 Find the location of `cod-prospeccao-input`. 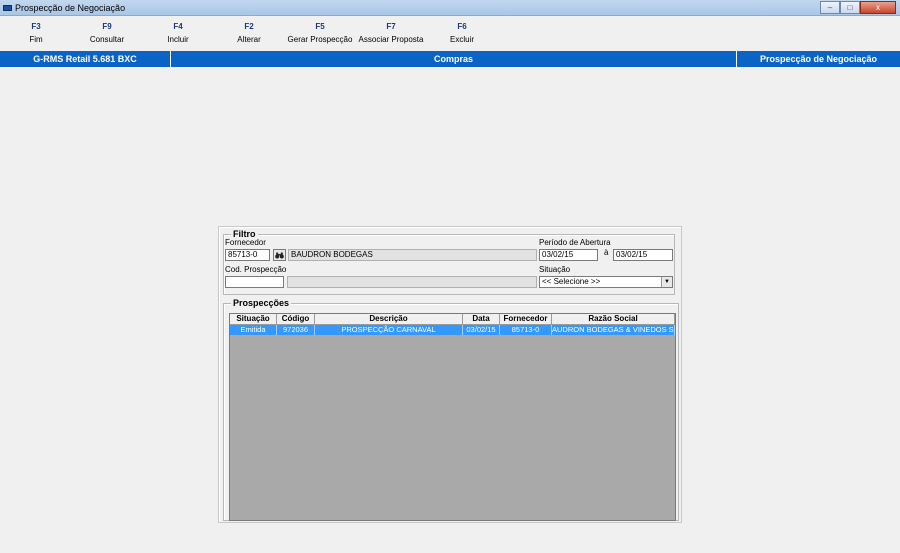

cod-prospeccao-input is located at coordinates (254, 282).